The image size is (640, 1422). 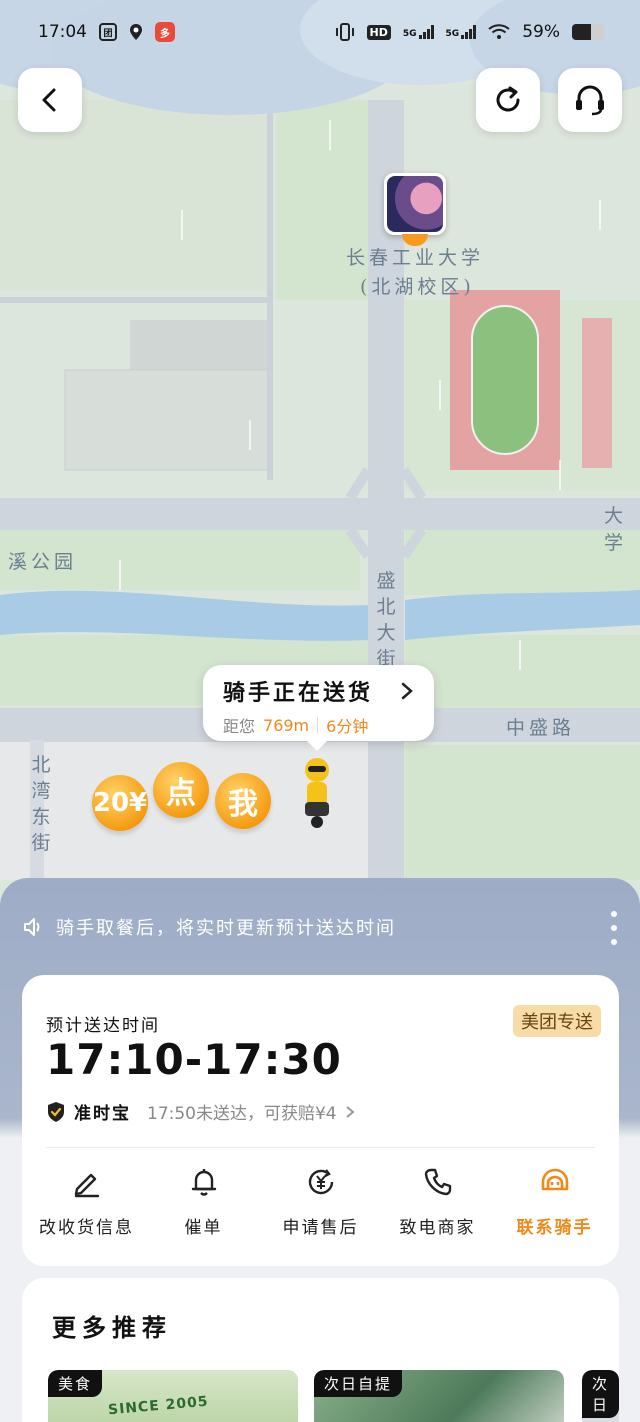 I want to click on map-label-park: 溪公园, so click(x=43, y=562).